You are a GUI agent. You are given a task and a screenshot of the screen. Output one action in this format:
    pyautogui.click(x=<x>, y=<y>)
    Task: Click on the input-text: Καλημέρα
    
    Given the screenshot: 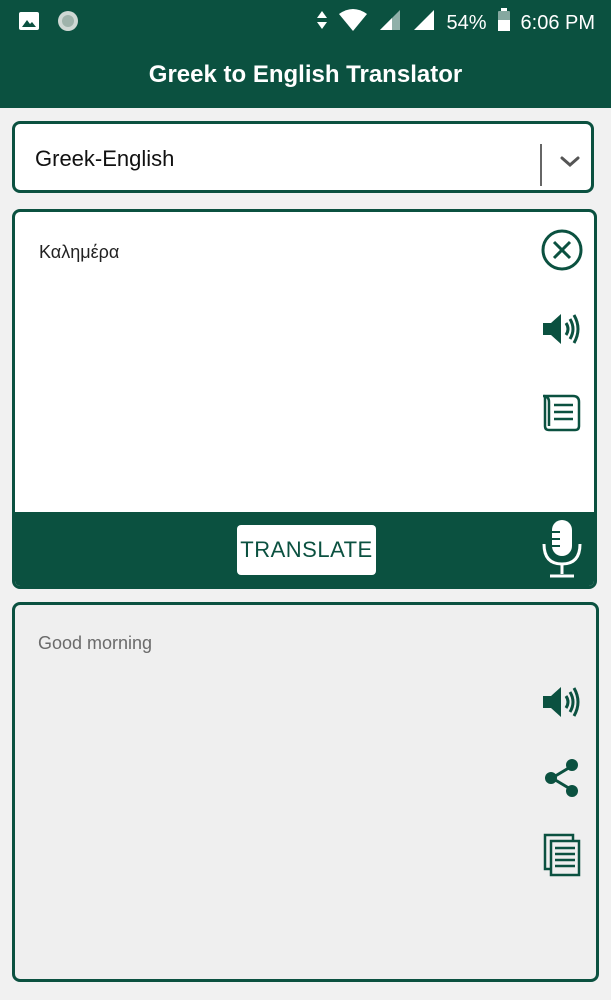 What is the action you would take?
    pyautogui.click(x=79, y=252)
    